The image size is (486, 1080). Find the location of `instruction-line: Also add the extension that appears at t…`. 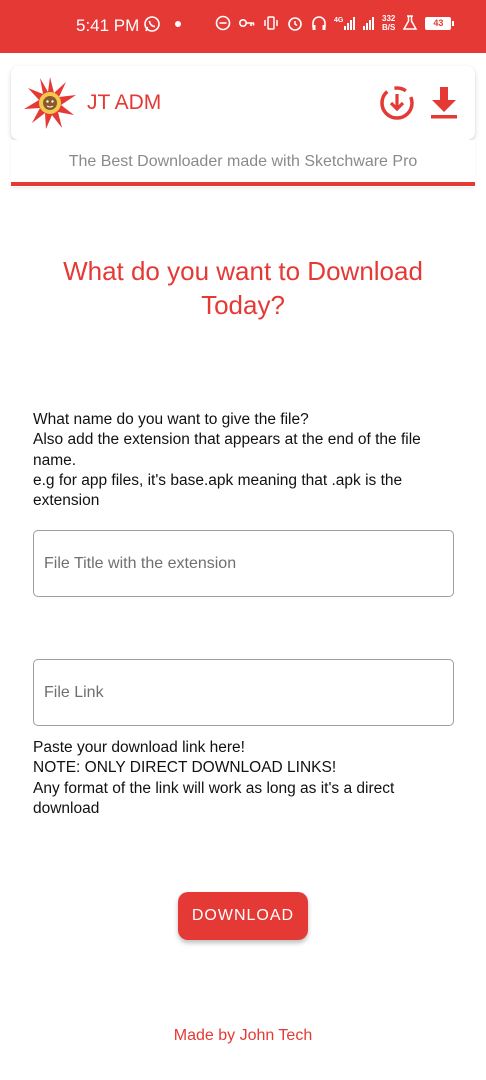

instruction-line: Also add the extension that appears at t… is located at coordinates (227, 450).